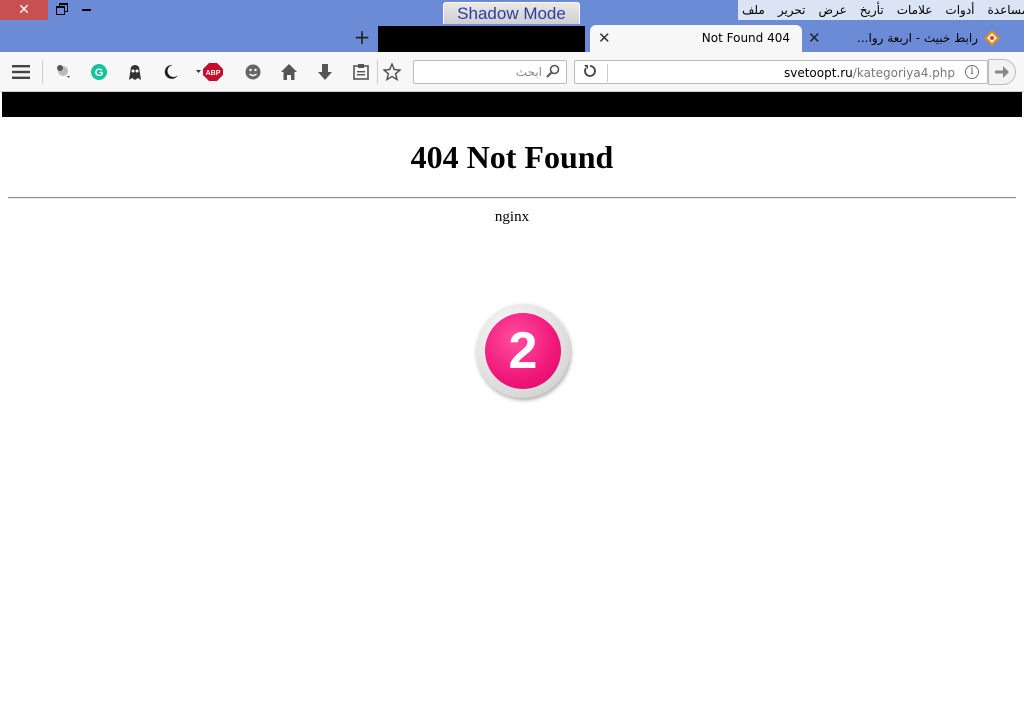 This screenshot has width=1024, height=728. What do you see at coordinates (361, 72) in the screenshot?
I see `reading-list-icon` at bounding box center [361, 72].